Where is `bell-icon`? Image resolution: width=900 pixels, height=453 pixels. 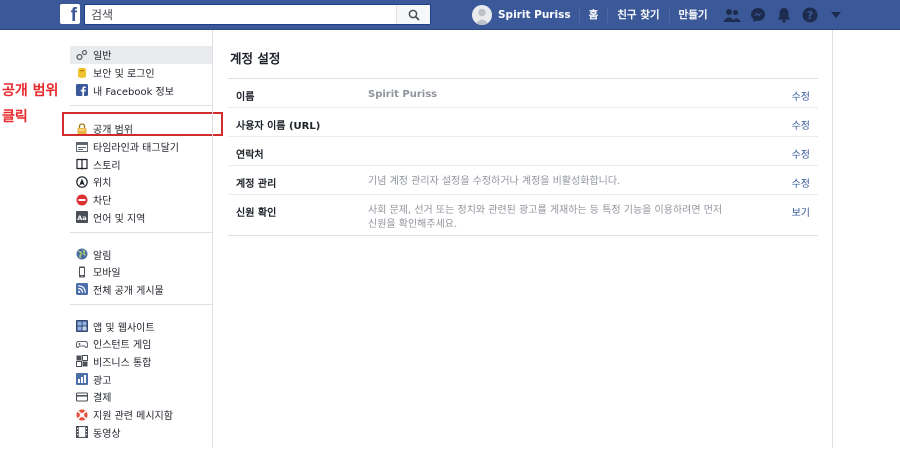
bell-icon is located at coordinates (784, 15).